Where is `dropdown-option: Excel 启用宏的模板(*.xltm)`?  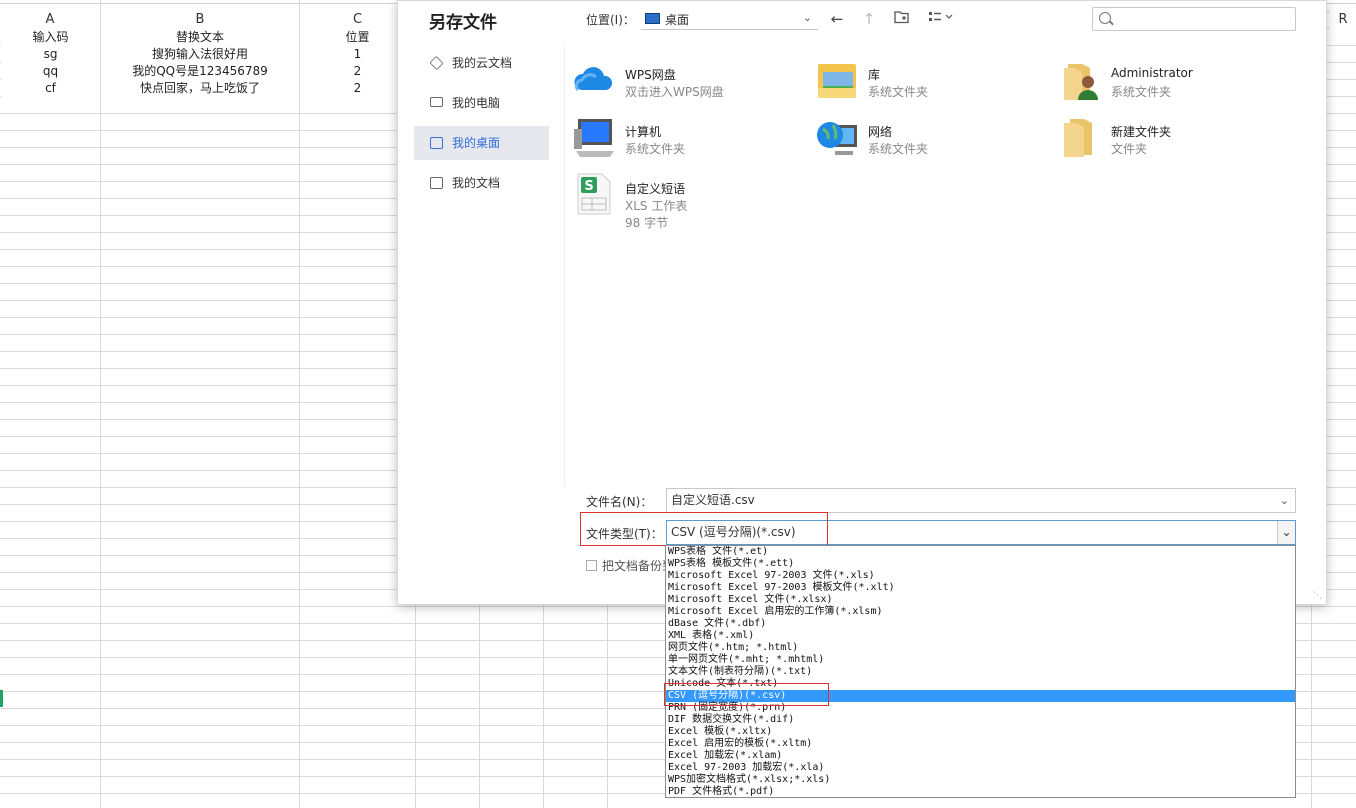
dropdown-option: Excel 启用宏的模板(*.xltm) is located at coordinates (980, 744).